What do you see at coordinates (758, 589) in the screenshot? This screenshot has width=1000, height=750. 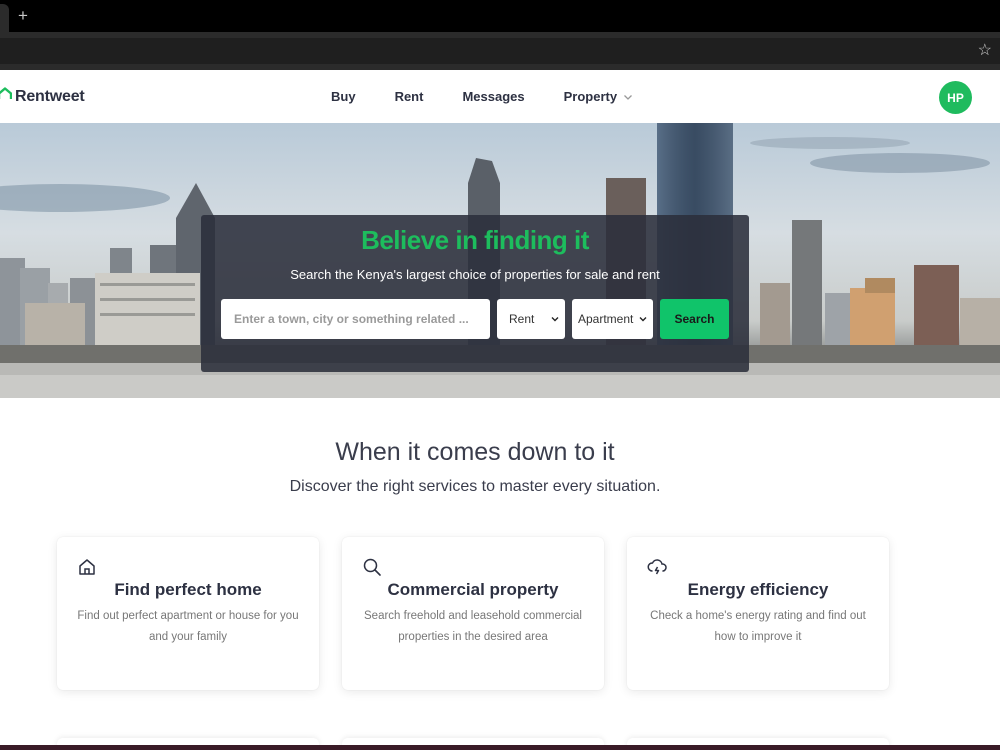 I see `card-title: Energy efficiency` at bounding box center [758, 589].